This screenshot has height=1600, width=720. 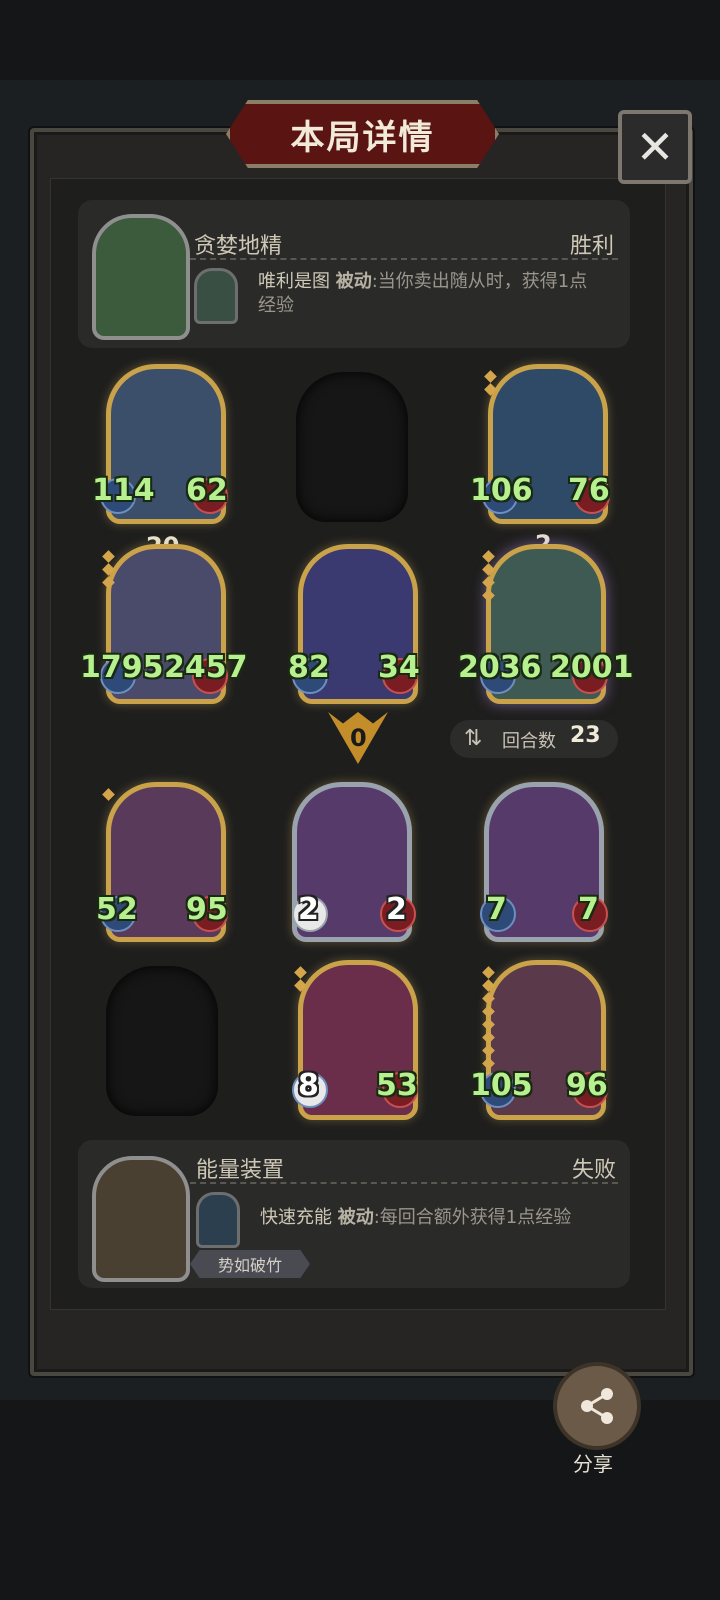 I want to click on minion-attack: 106, so click(x=501, y=490).